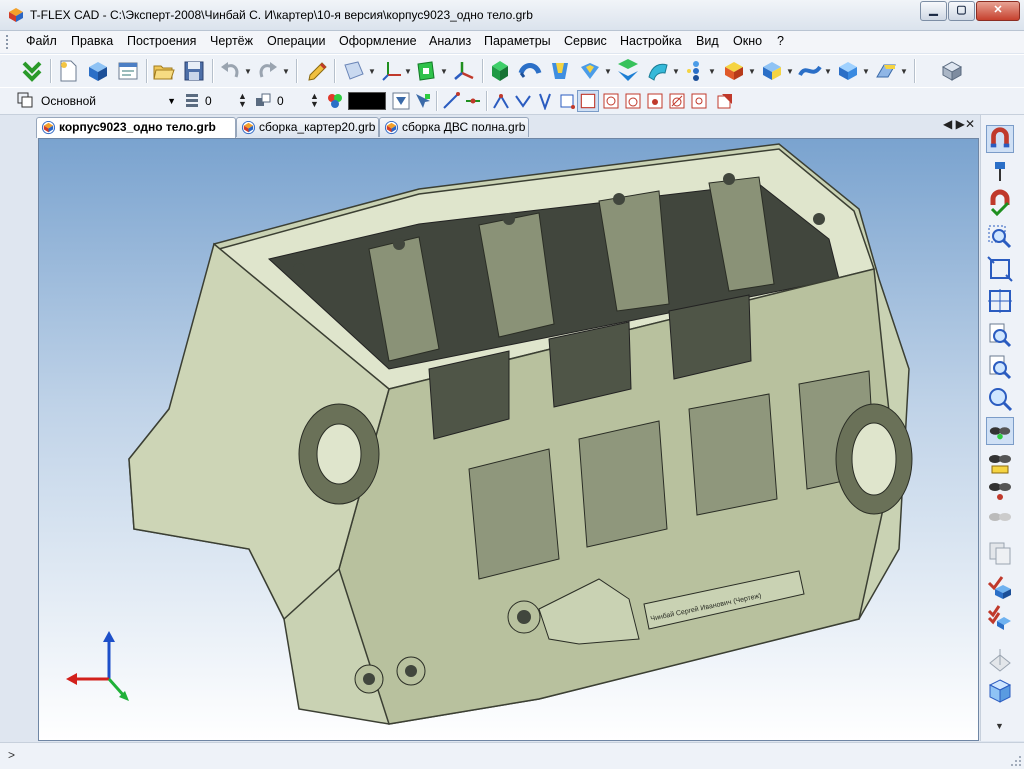 The image size is (1024, 769). What do you see at coordinates (523, 101) in the screenshot?
I see `snap-edge-icon` at bounding box center [523, 101].